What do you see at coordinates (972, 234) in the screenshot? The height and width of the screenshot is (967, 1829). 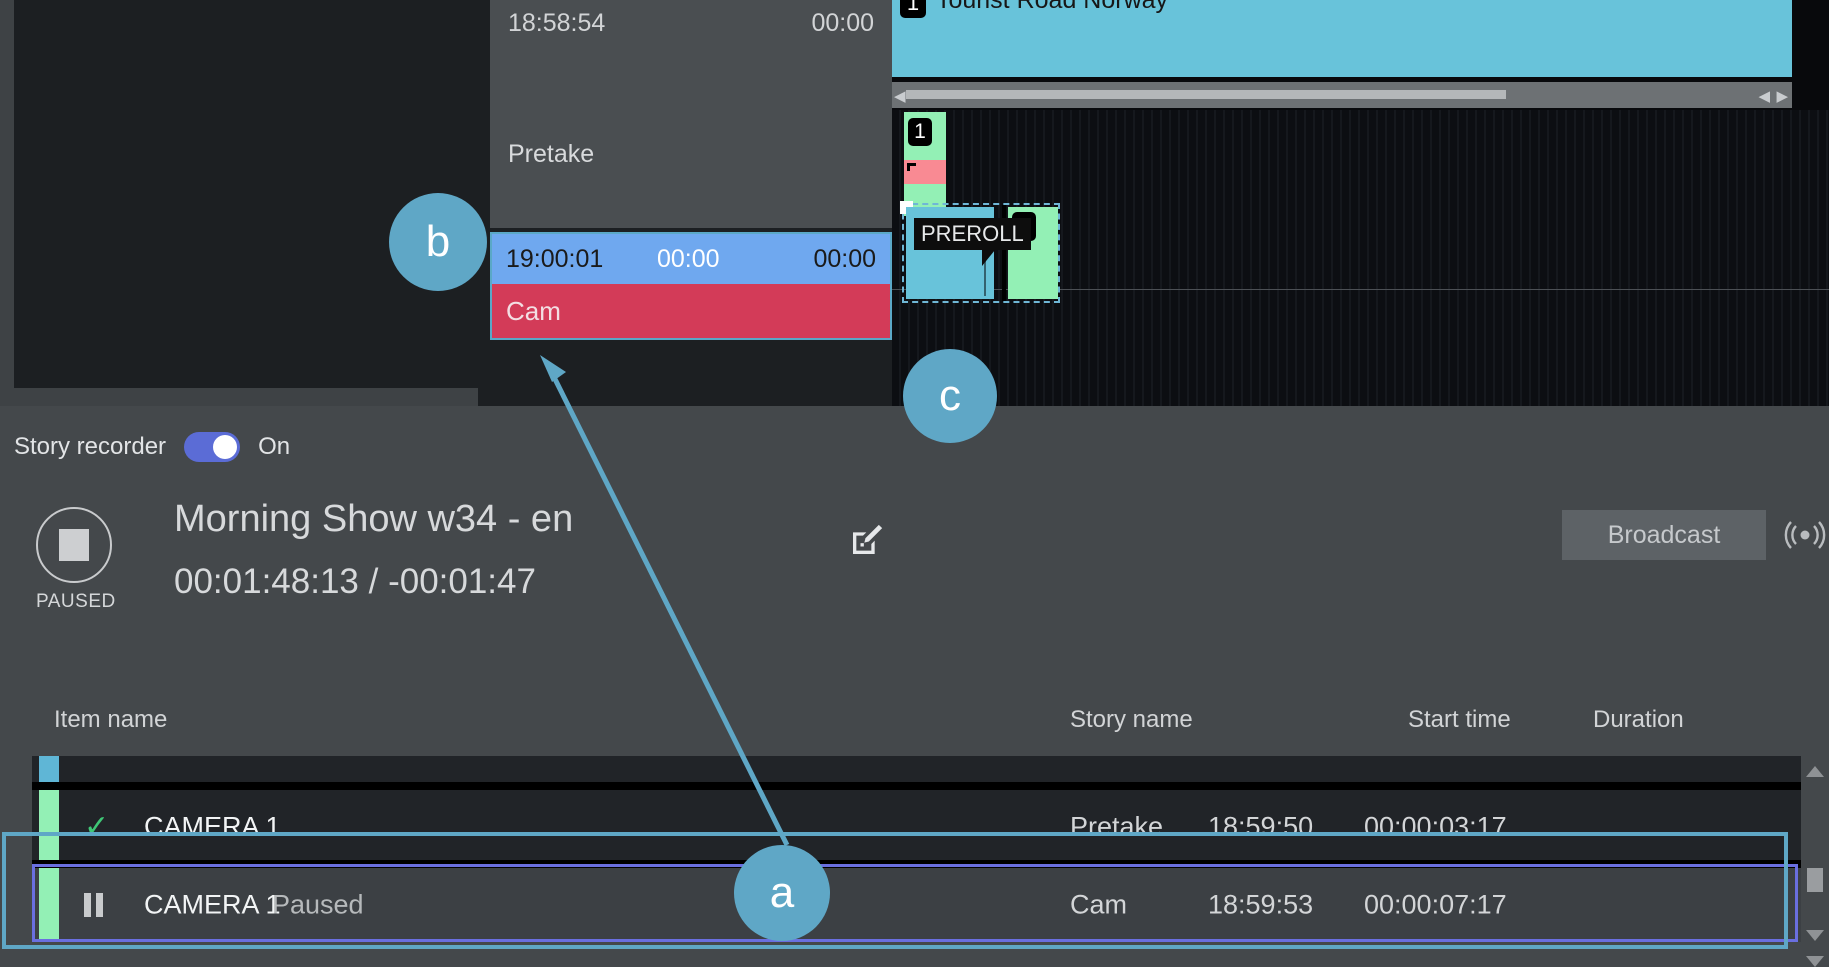 I see `preroll-label: PREROLL` at bounding box center [972, 234].